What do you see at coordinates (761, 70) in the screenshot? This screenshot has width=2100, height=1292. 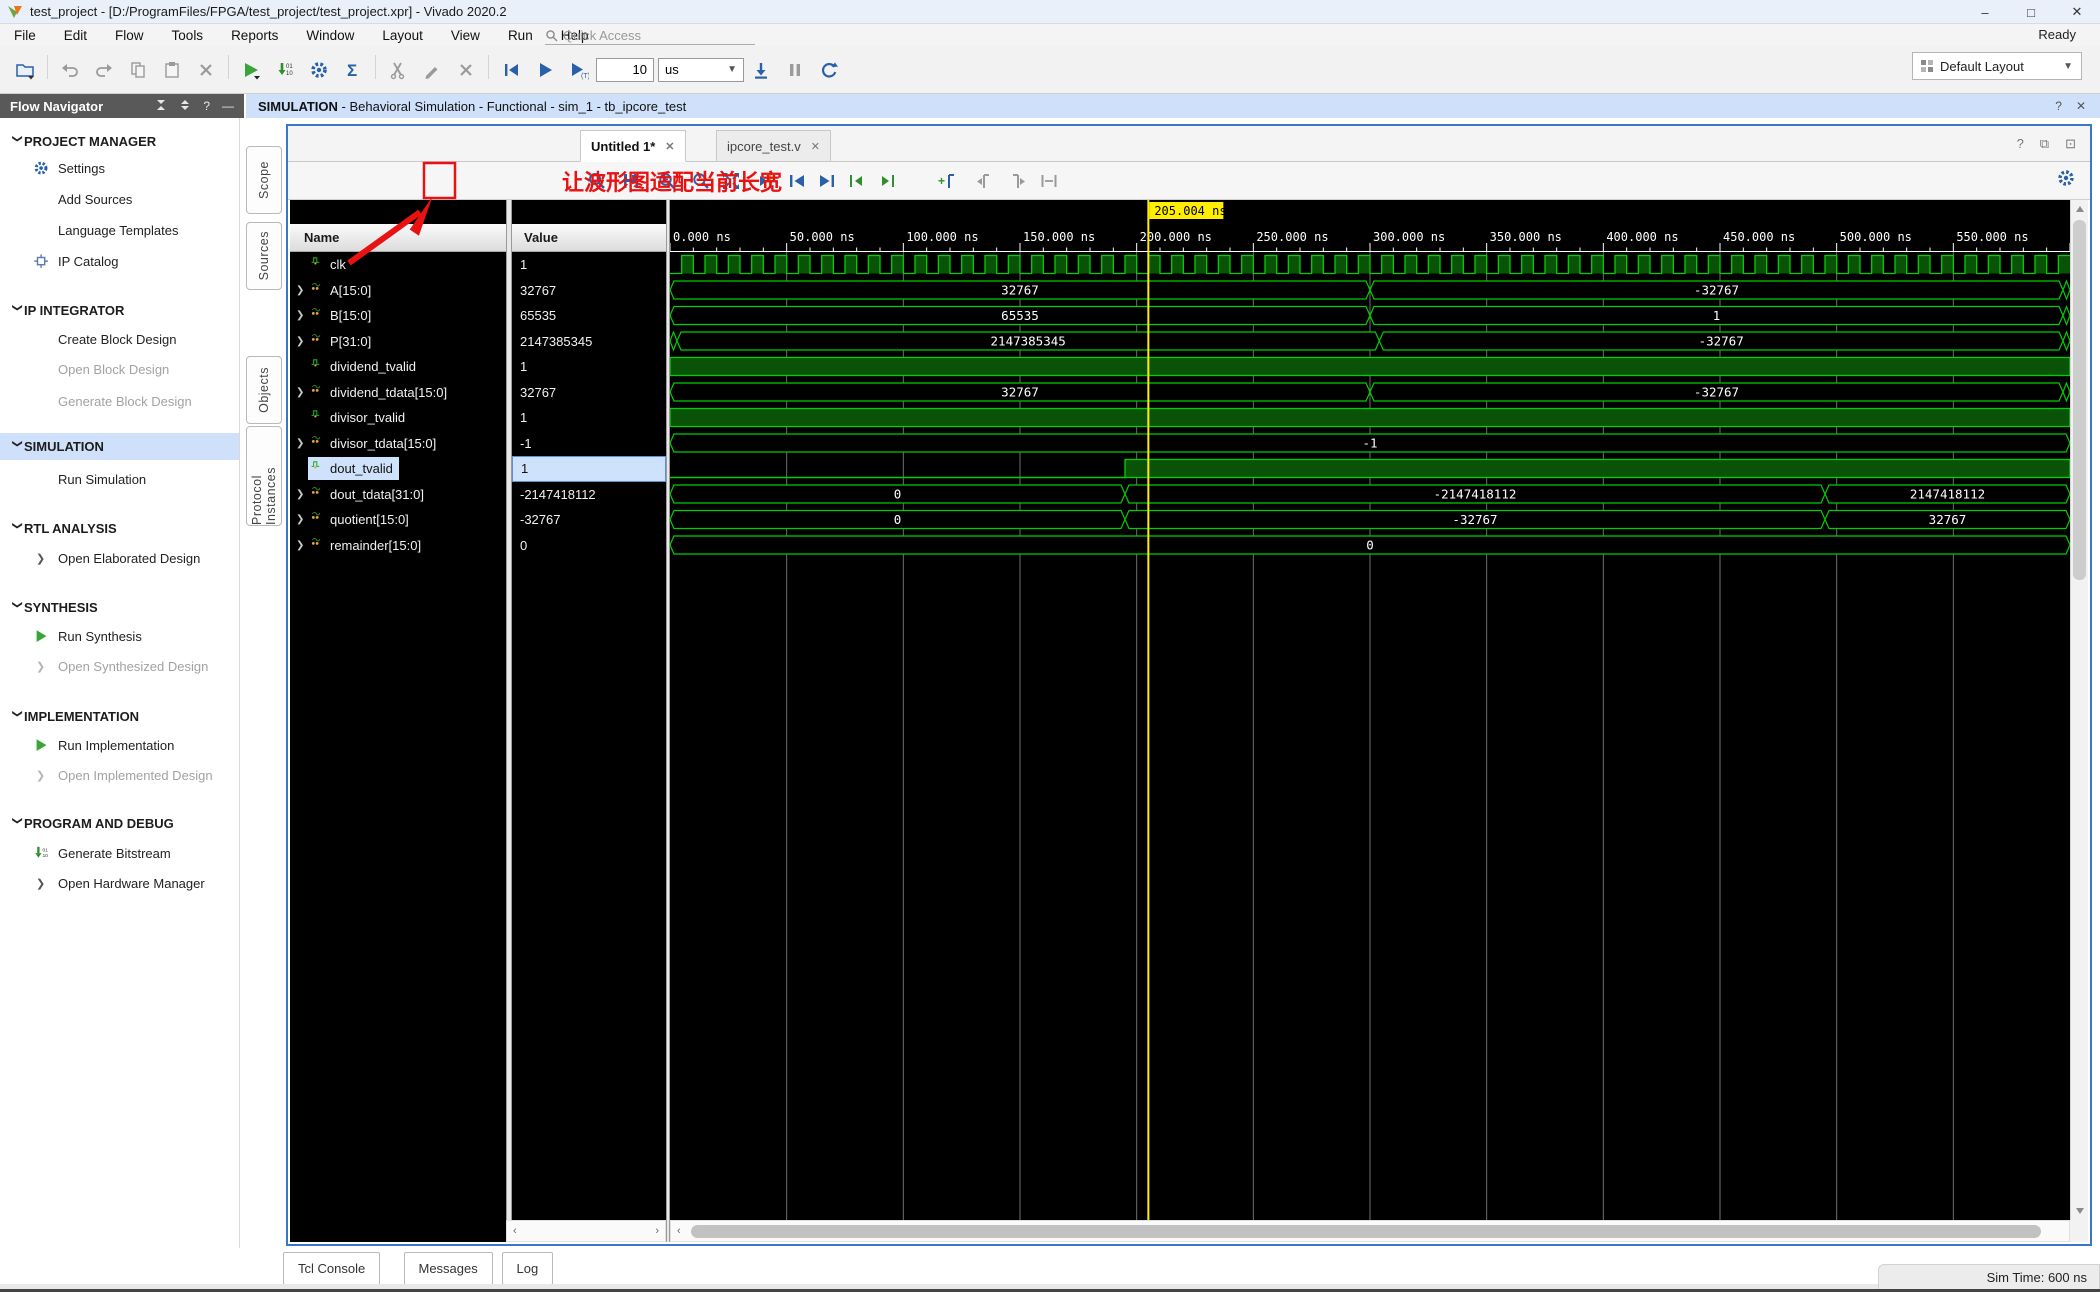 I see `step-time-icon` at bounding box center [761, 70].